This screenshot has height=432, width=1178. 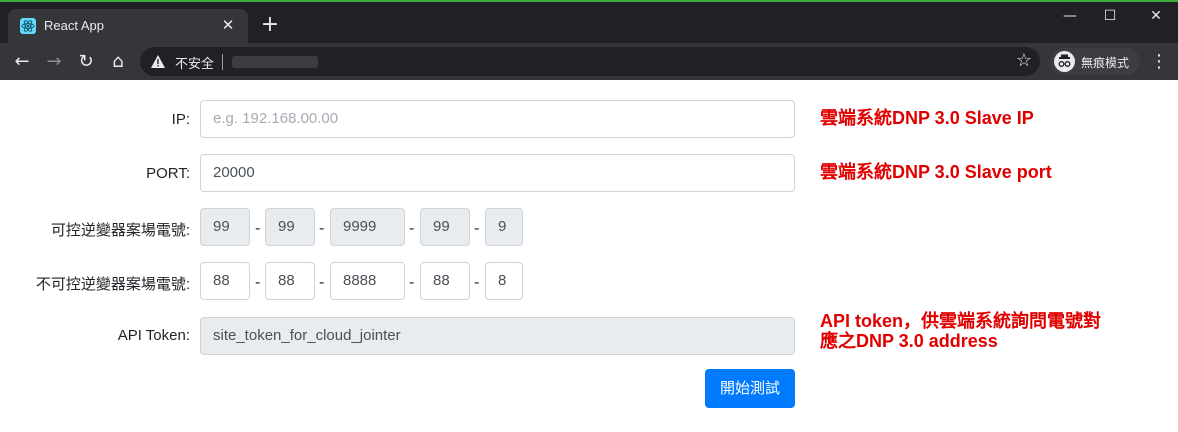 What do you see at coordinates (750, 388) in the screenshot?
I see `start-test-button: 開始測試` at bounding box center [750, 388].